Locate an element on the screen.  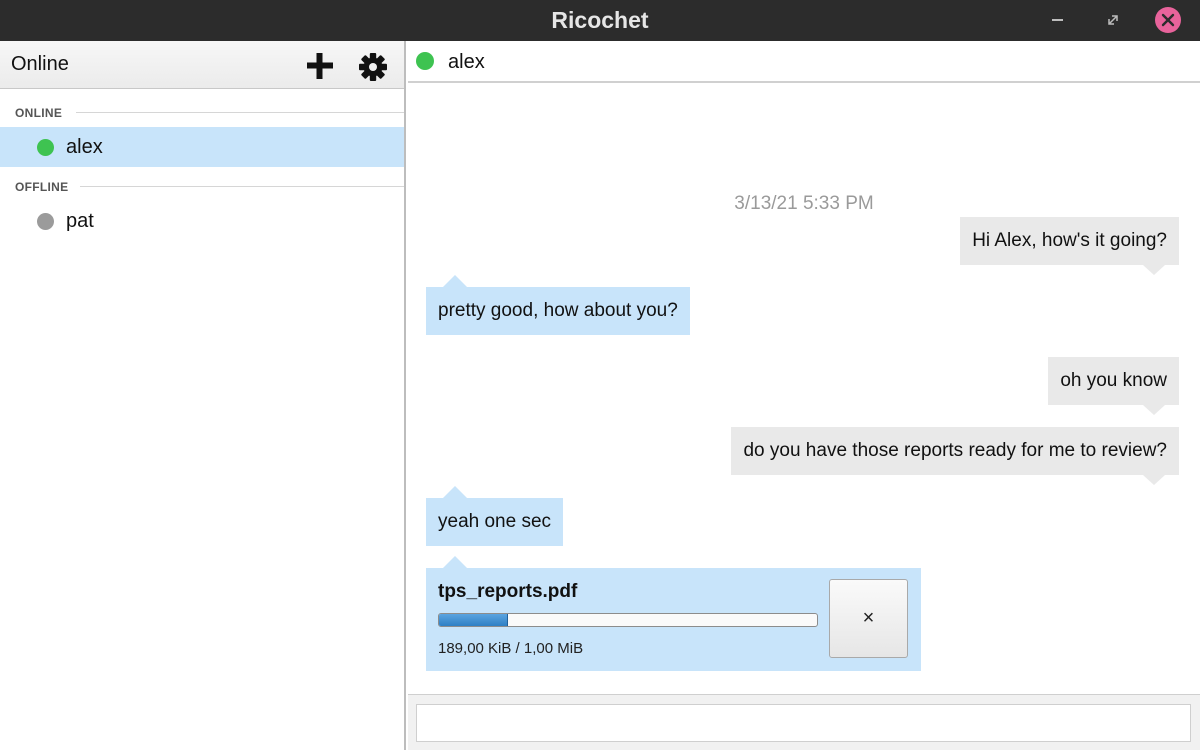
offline-status-icon is located at coordinates (45, 221).